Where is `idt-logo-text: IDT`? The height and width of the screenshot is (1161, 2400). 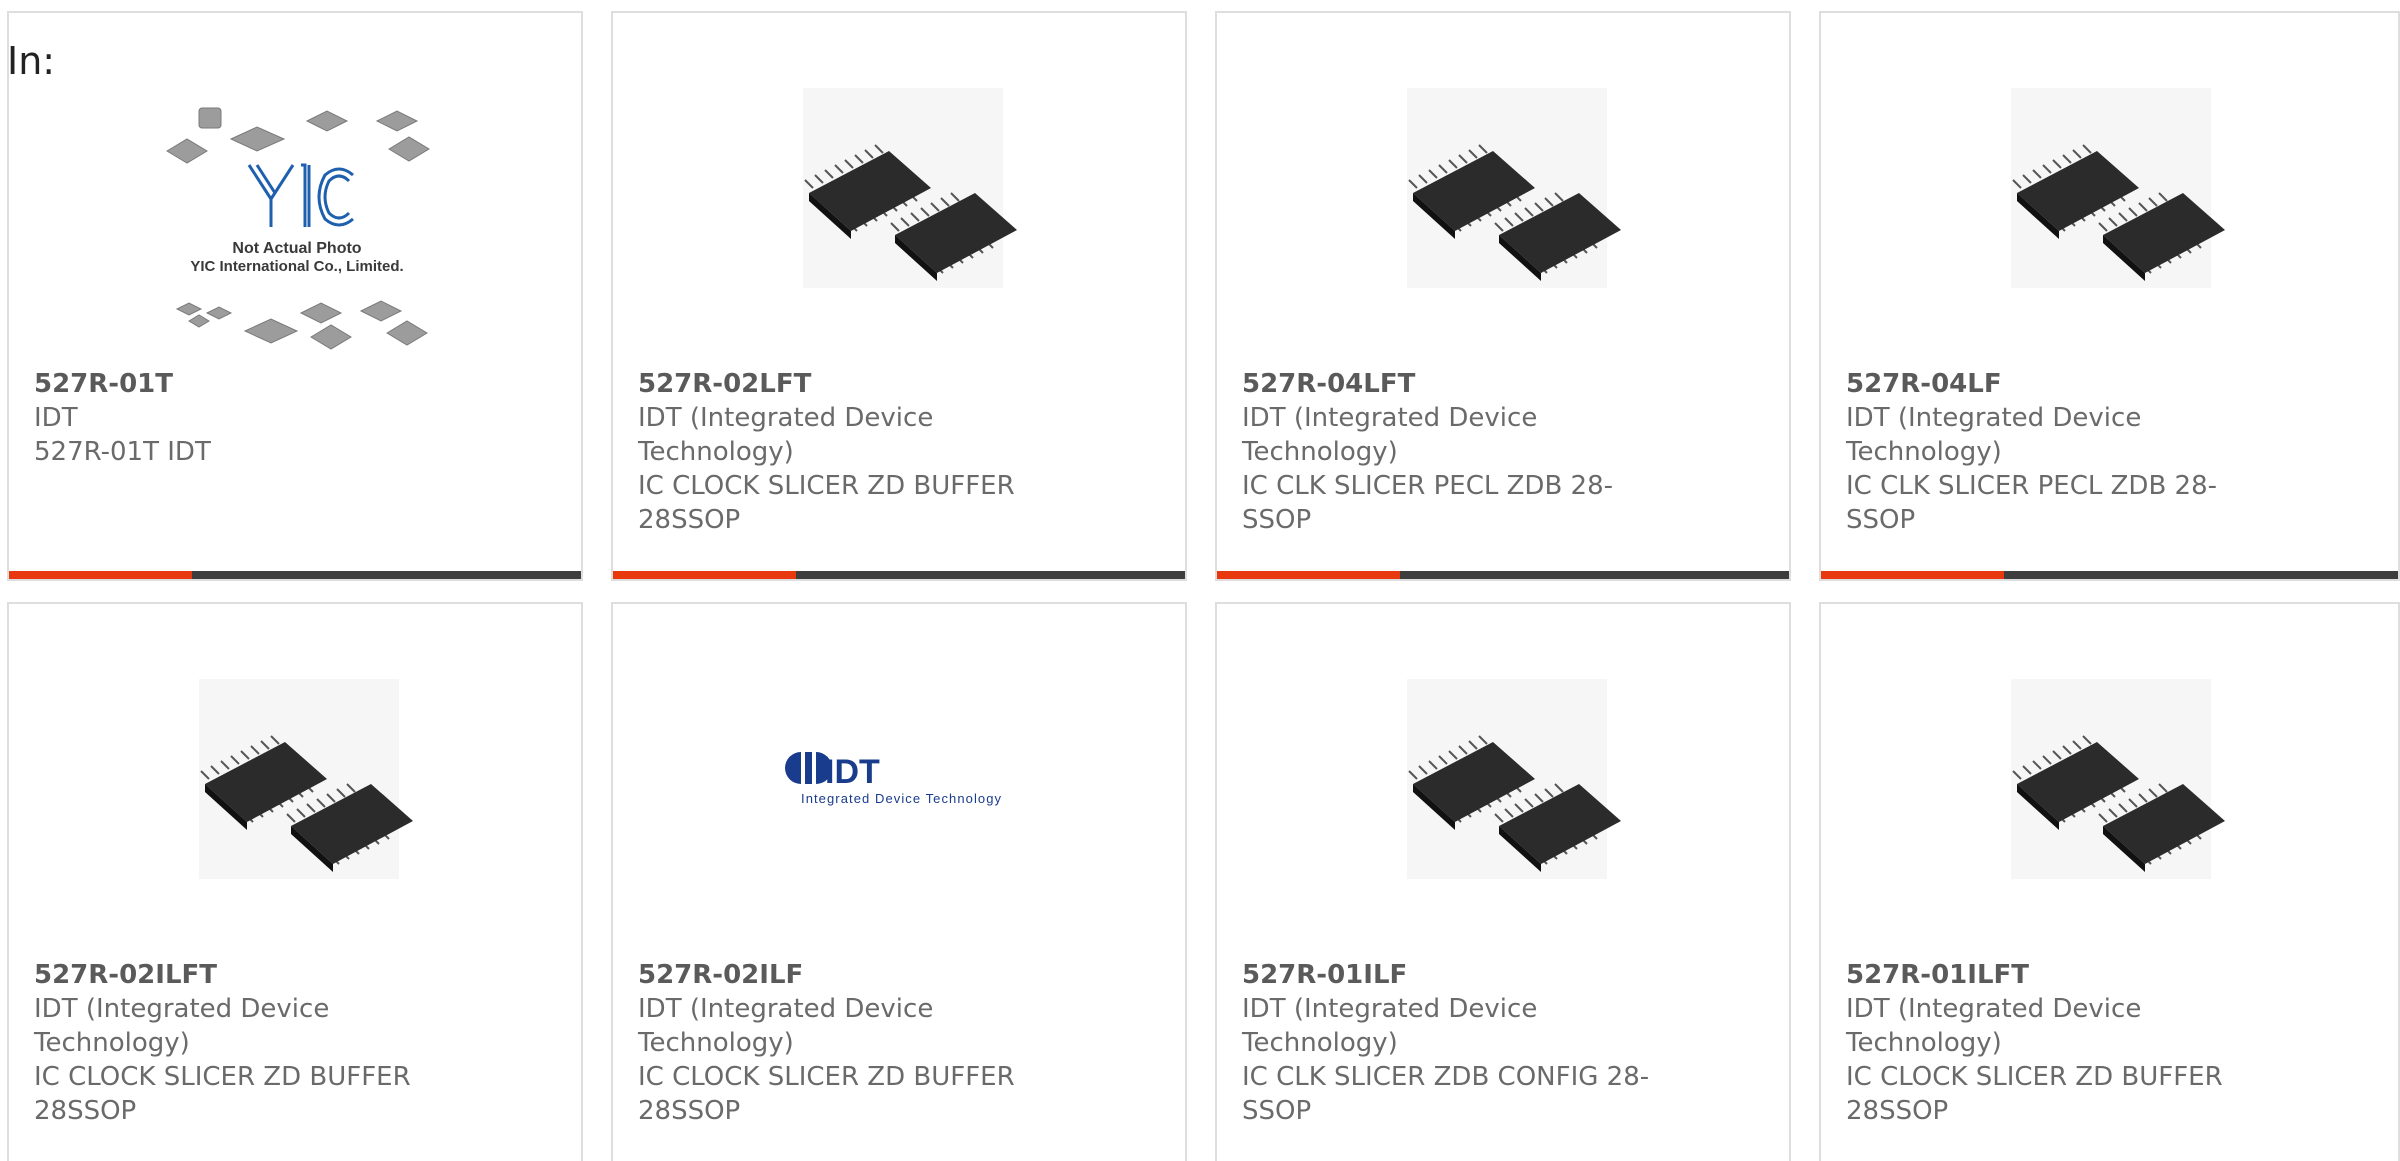 idt-logo-text: IDT is located at coordinates (852, 772).